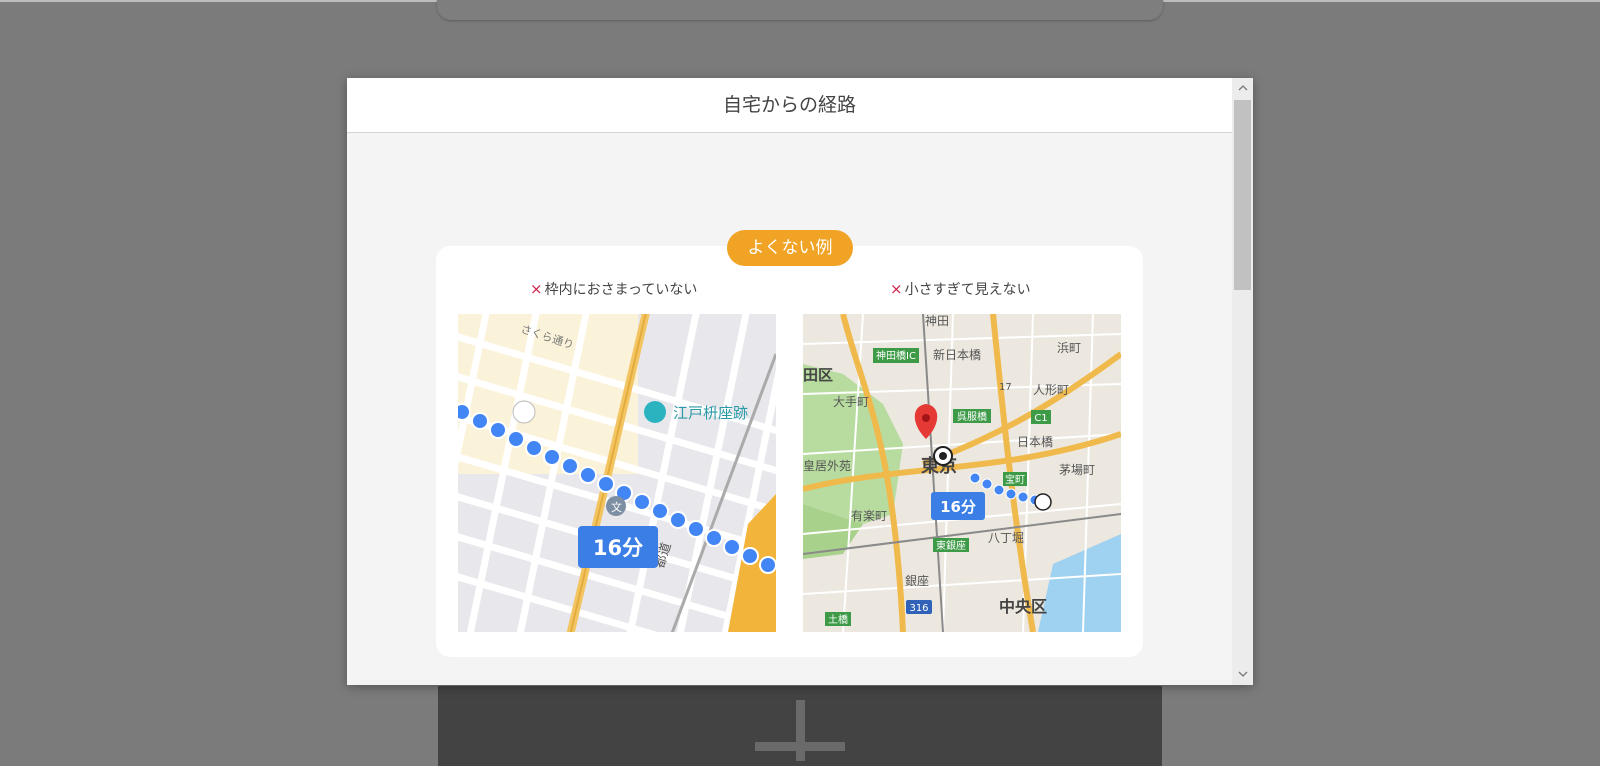 This screenshot has height=766, width=1600. Describe the element at coordinates (967, 290) in the screenshot. I see `caption-right-text: 小さすぎて見えない` at that location.